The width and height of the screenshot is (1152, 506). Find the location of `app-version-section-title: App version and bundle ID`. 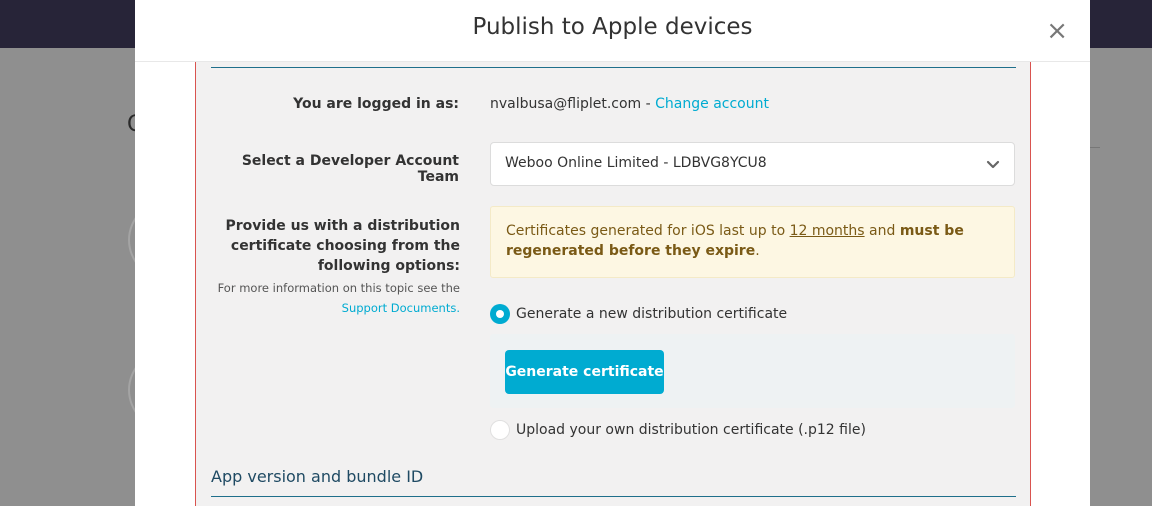

app-version-section-title: App version and bundle ID is located at coordinates (317, 476).